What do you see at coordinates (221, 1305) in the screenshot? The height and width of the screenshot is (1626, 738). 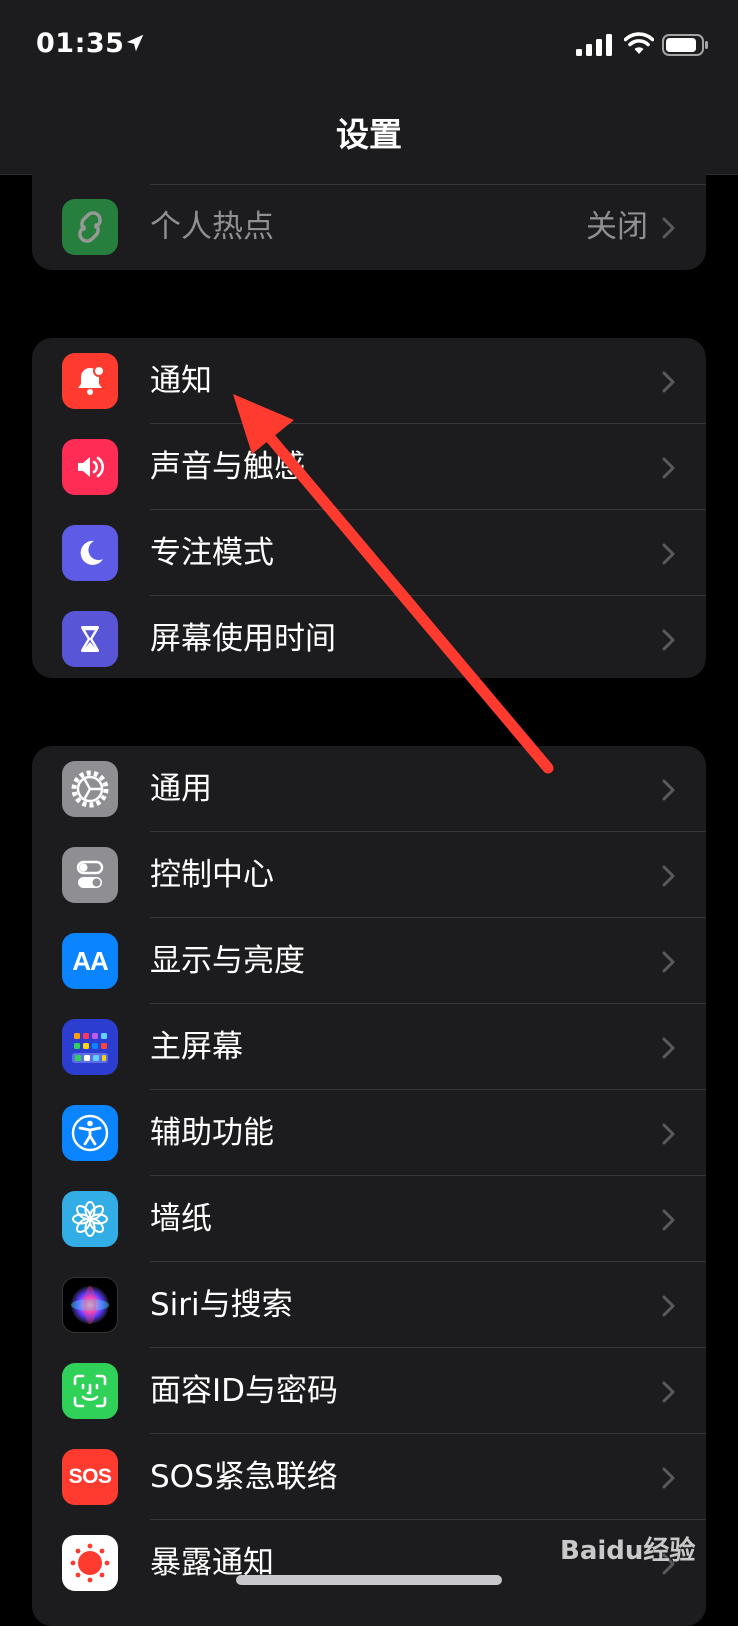 I see `settings-row-label: Siri与搜索` at bounding box center [221, 1305].